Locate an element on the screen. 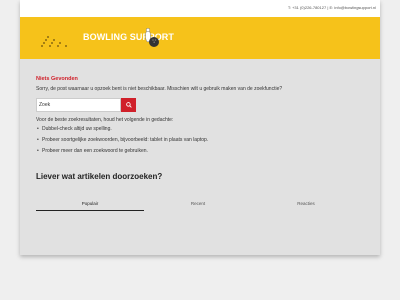  site-header: BOWLING SUPPORT is located at coordinates (200, 38).